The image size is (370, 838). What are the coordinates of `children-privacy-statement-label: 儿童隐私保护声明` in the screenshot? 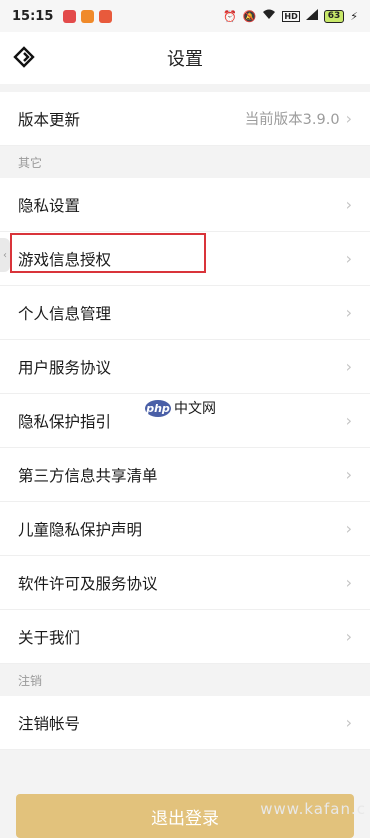 It's located at (80, 529).